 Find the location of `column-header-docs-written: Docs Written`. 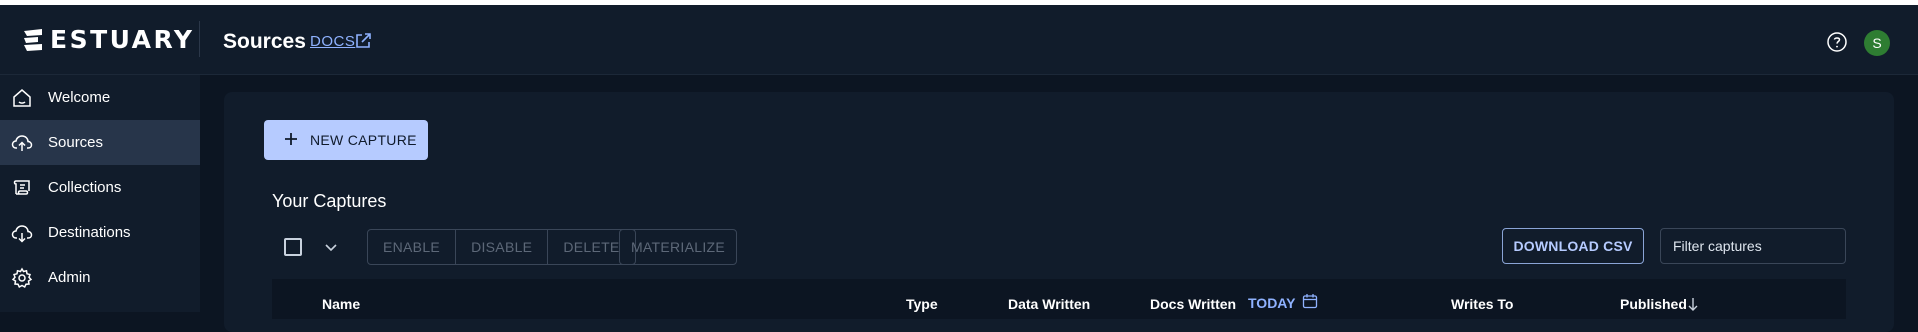

column-header-docs-written: Docs Written is located at coordinates (1193, 304).